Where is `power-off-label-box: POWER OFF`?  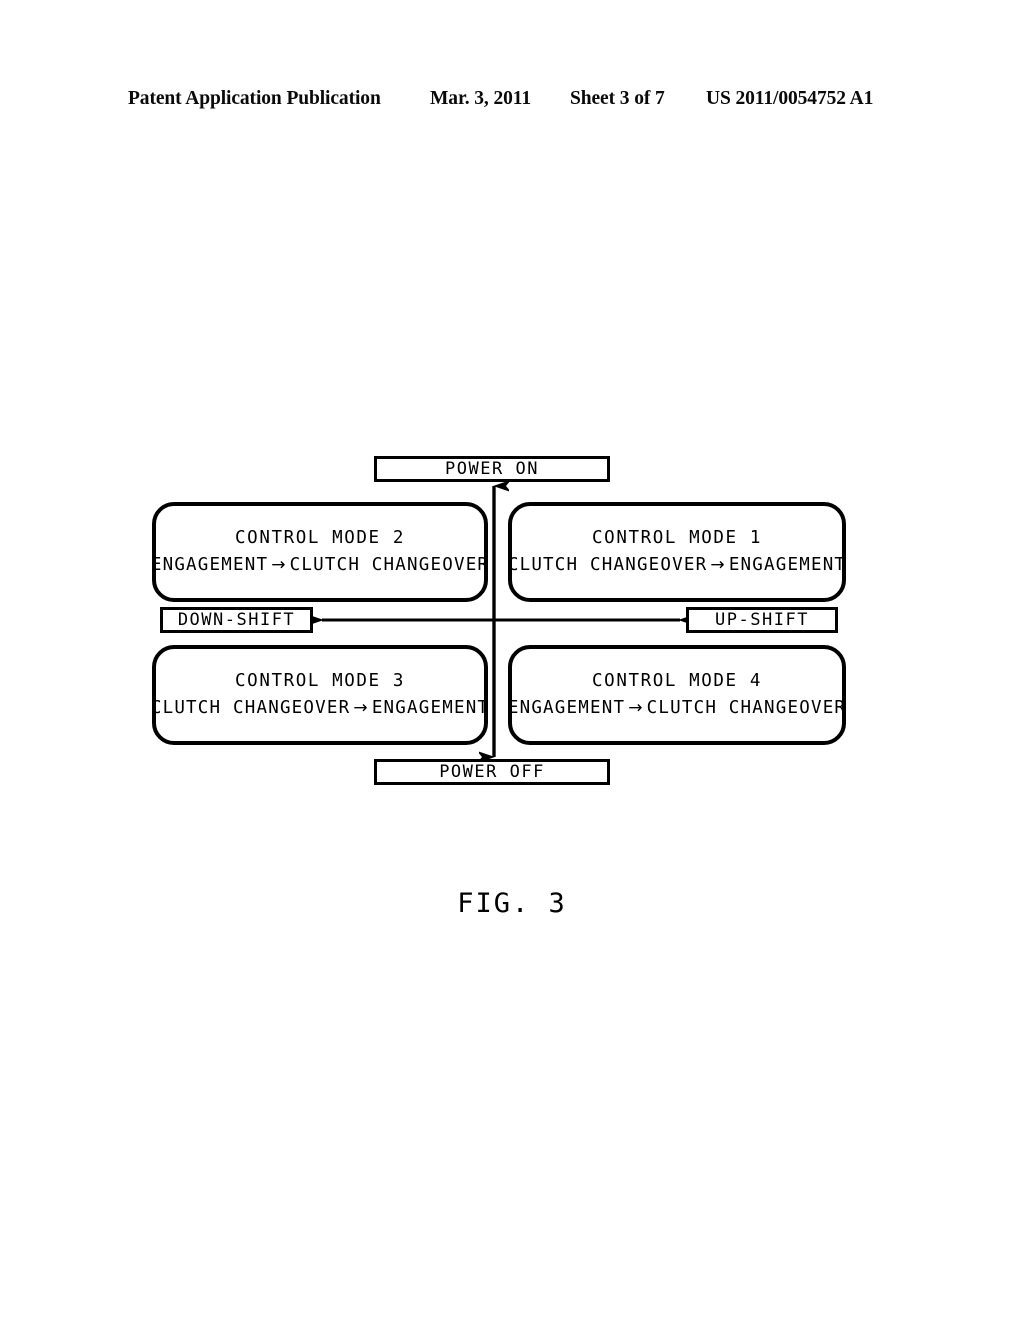
power-off-label-box: POWER OFF is located at coordinates (492, 772).